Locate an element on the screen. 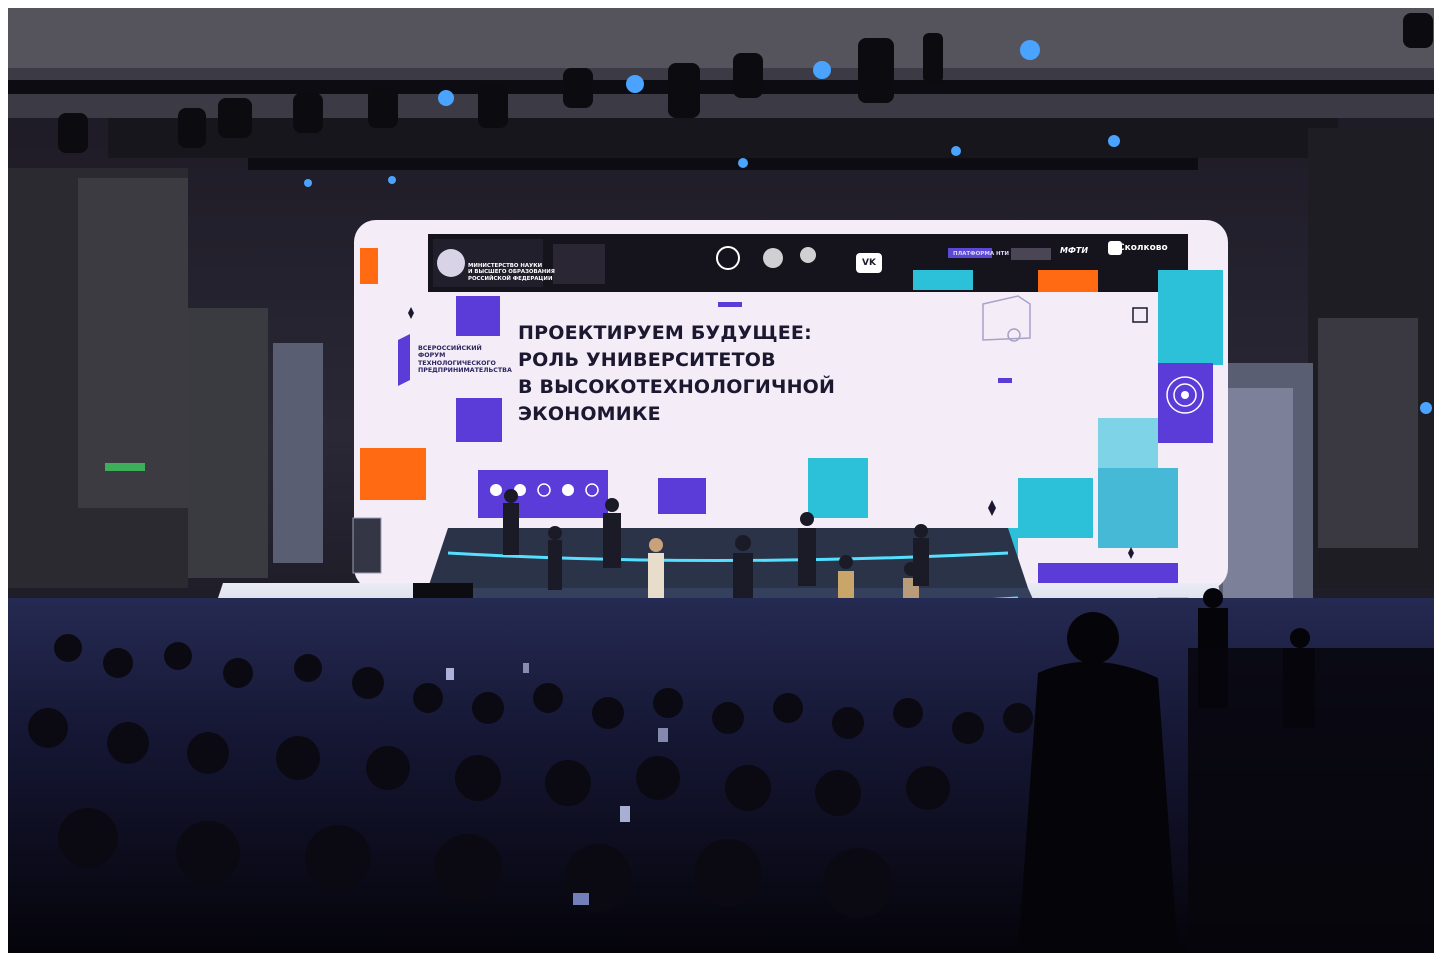  lighting-truss-upper is located at coordinates (721, 87).